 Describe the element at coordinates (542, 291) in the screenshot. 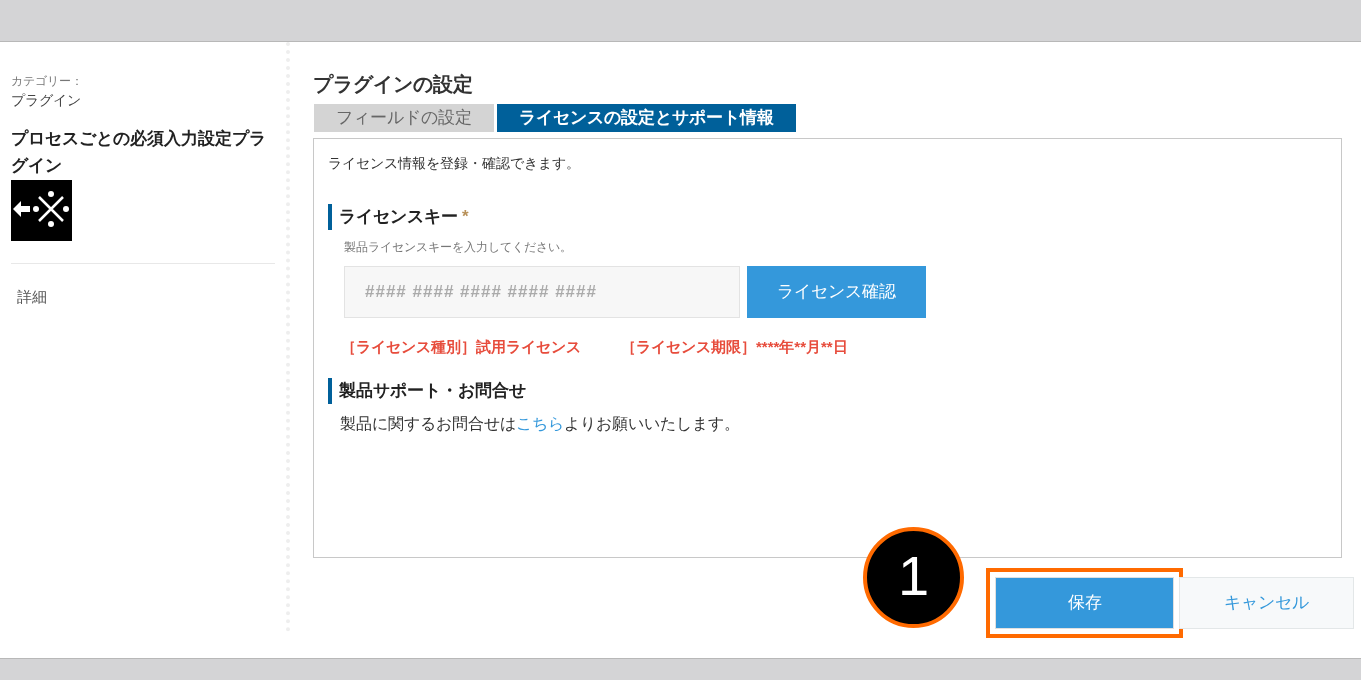

I see `license-key-field: #### #### #### #### ####` at that location.